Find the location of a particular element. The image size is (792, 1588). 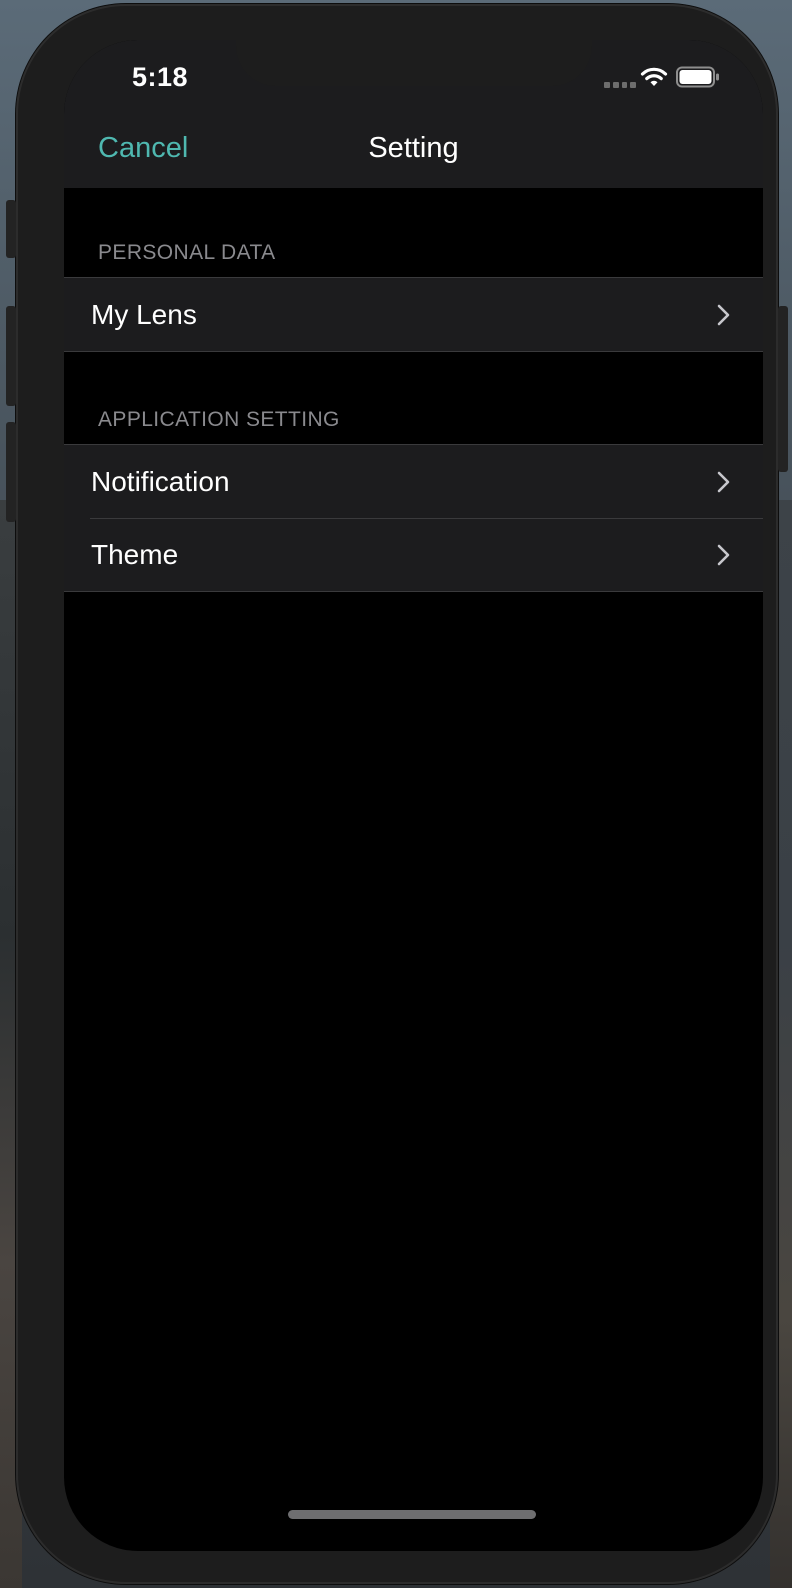

list-item-label: Notification is located at coordinates (160, 481).